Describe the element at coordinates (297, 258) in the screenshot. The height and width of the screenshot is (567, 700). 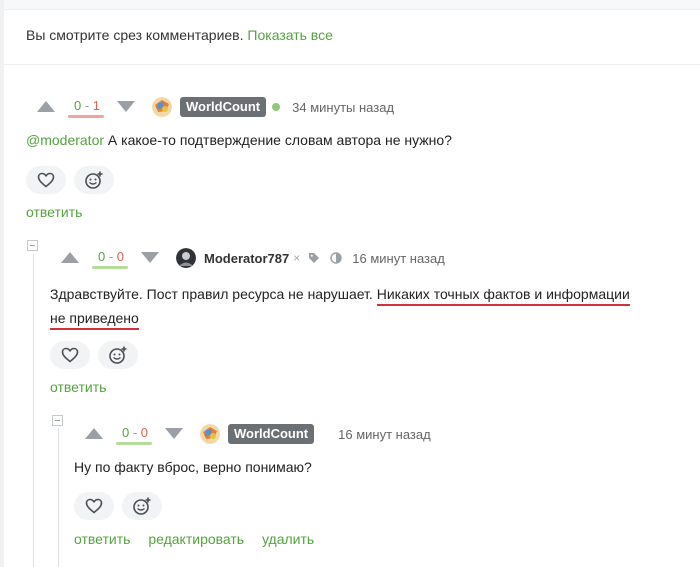
I see `cross-mark: ×` at that location.